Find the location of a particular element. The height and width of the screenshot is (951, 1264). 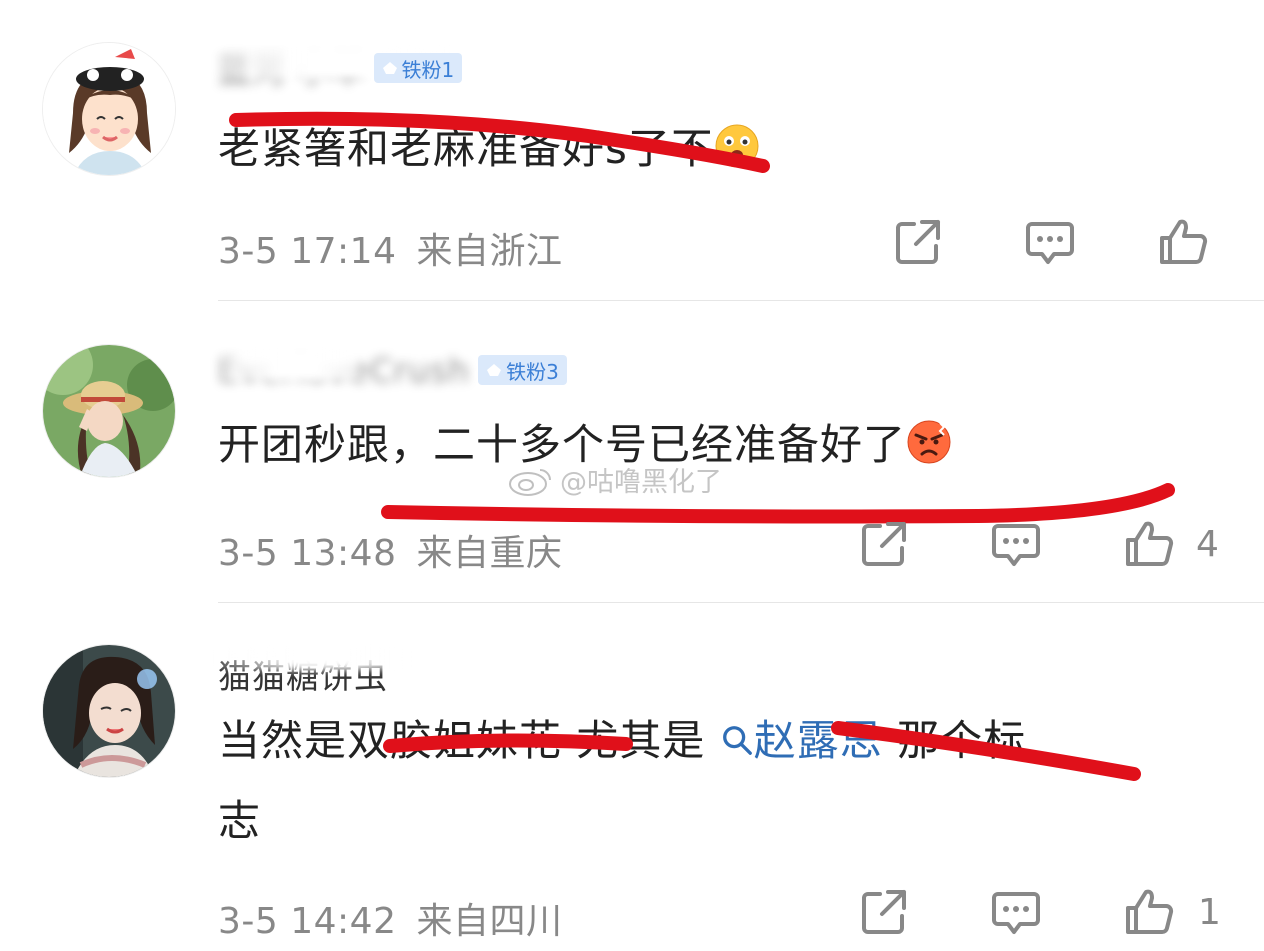

topic-link: 赵露思 is located at coordinates (801, 740).